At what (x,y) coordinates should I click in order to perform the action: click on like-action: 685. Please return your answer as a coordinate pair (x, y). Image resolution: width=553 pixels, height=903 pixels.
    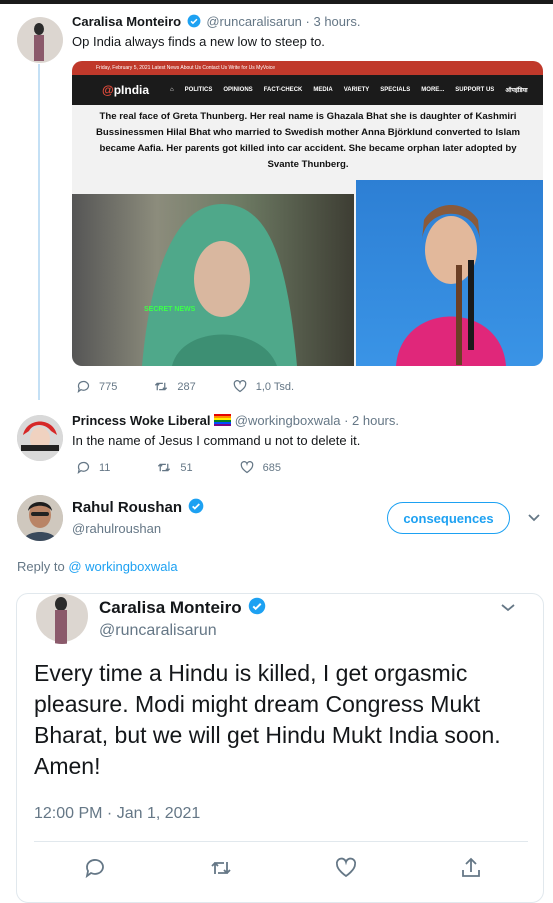
    Looking at the image, I should click on (260, 467).